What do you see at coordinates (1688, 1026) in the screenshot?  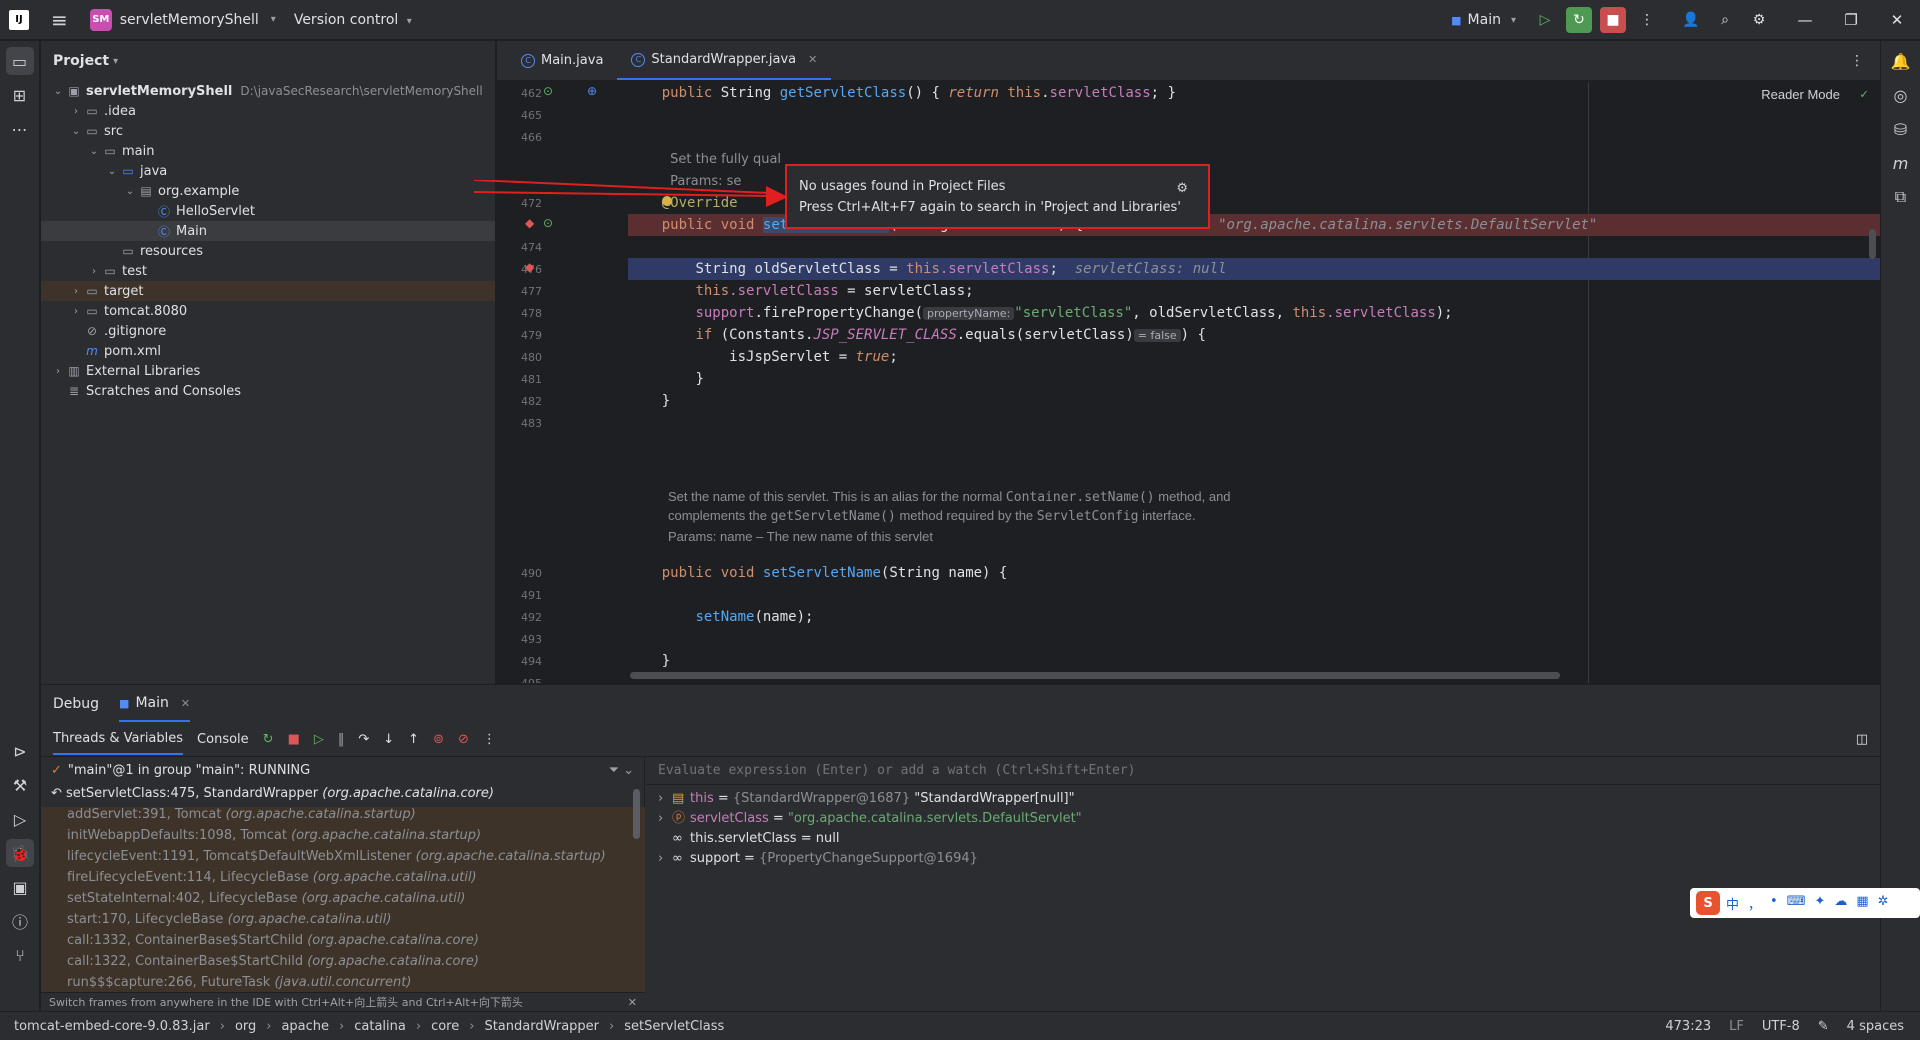 I see `caret-position: 473:23` at bounding box center [1688, 1026].